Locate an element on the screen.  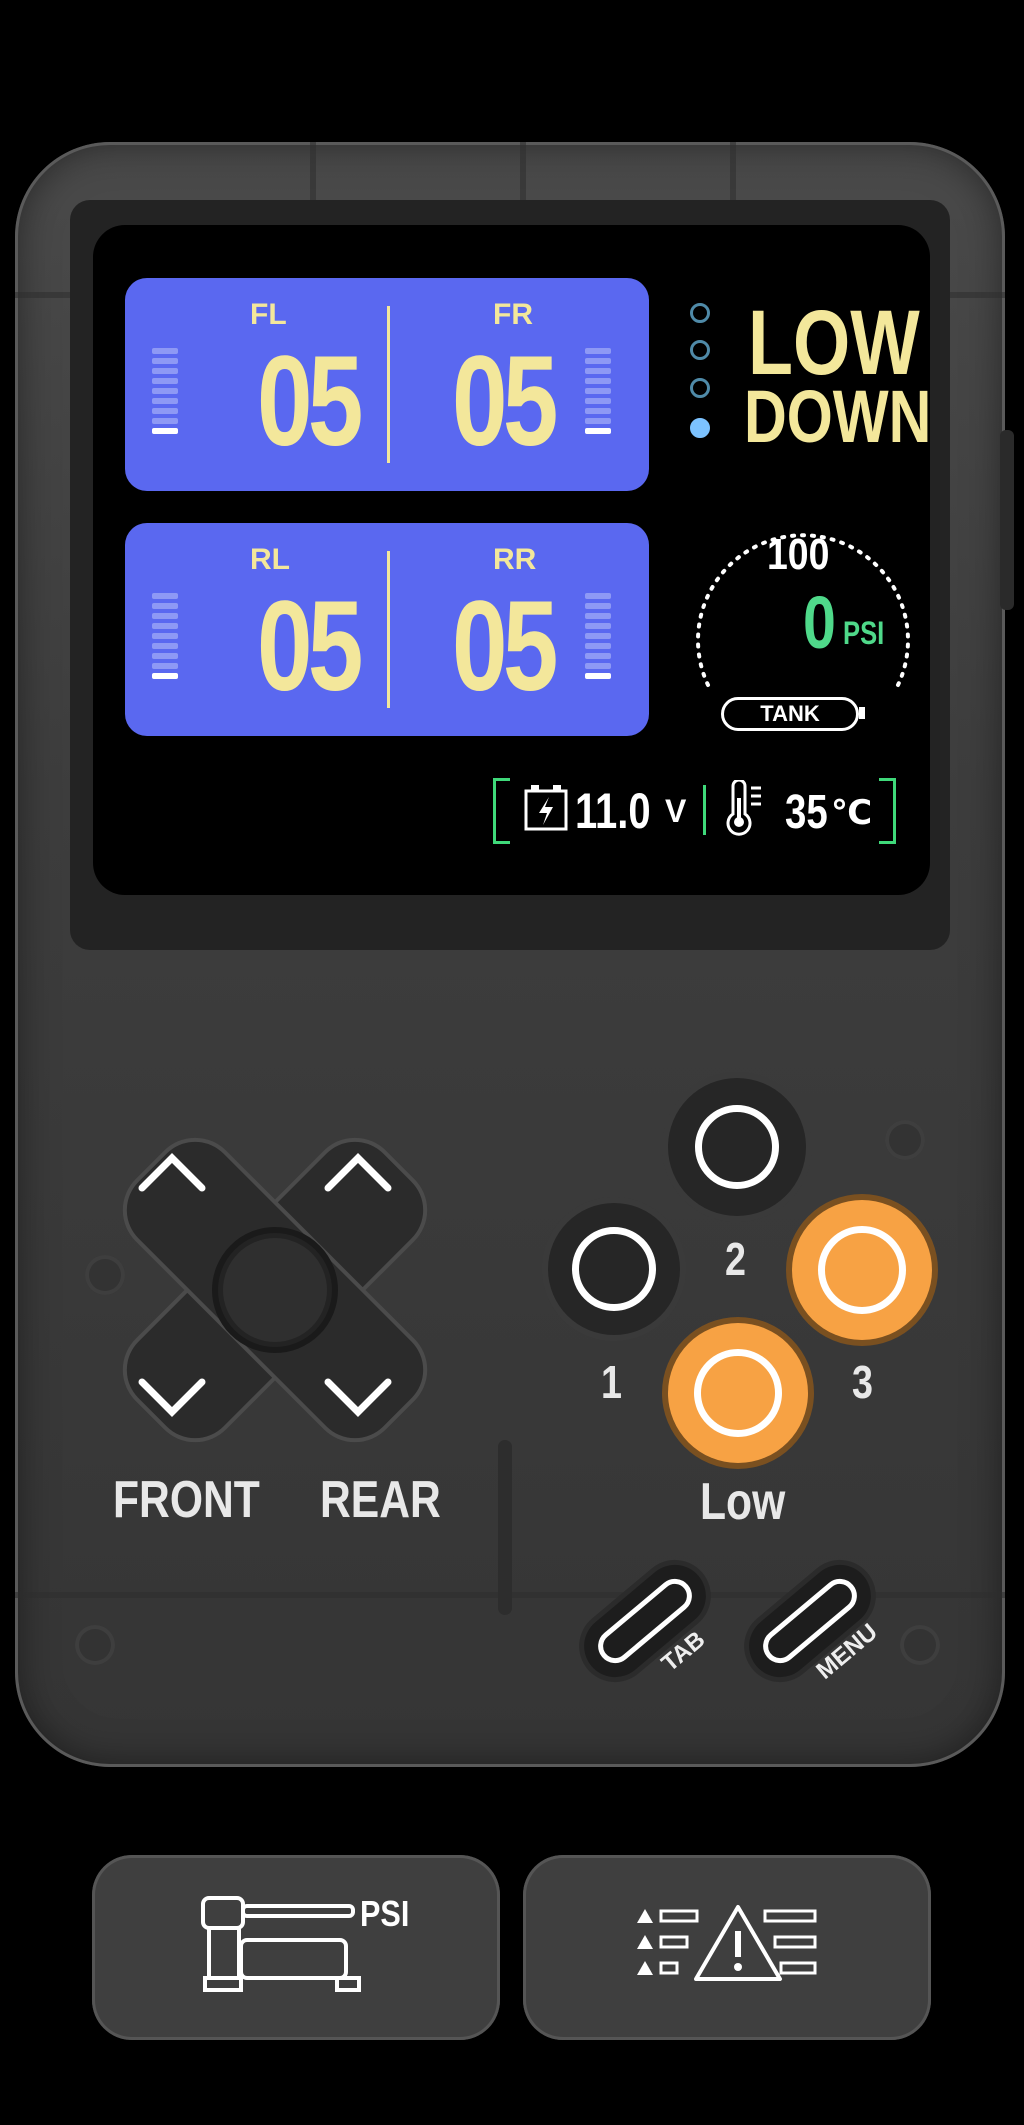
temperature-value: 35 is located at coordinates (806, 812).